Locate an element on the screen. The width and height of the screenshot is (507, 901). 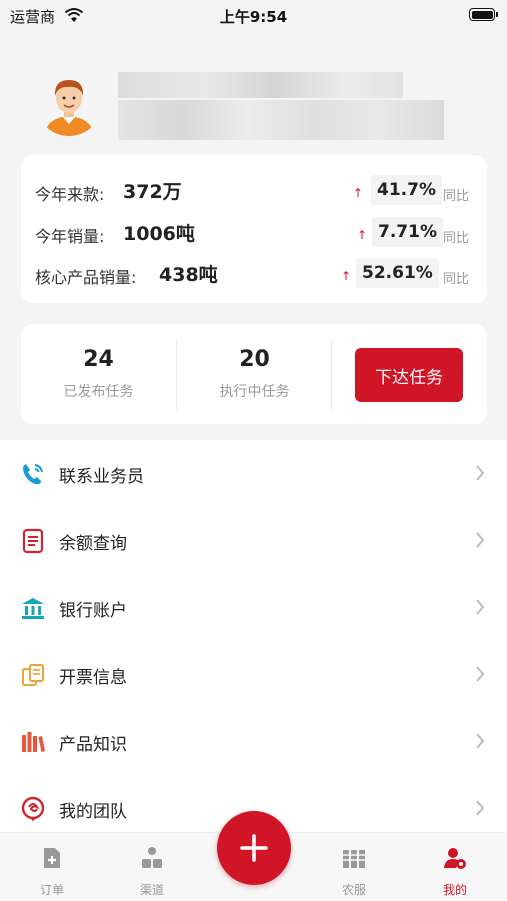
battery-icon is located at coordinates (483, 14).